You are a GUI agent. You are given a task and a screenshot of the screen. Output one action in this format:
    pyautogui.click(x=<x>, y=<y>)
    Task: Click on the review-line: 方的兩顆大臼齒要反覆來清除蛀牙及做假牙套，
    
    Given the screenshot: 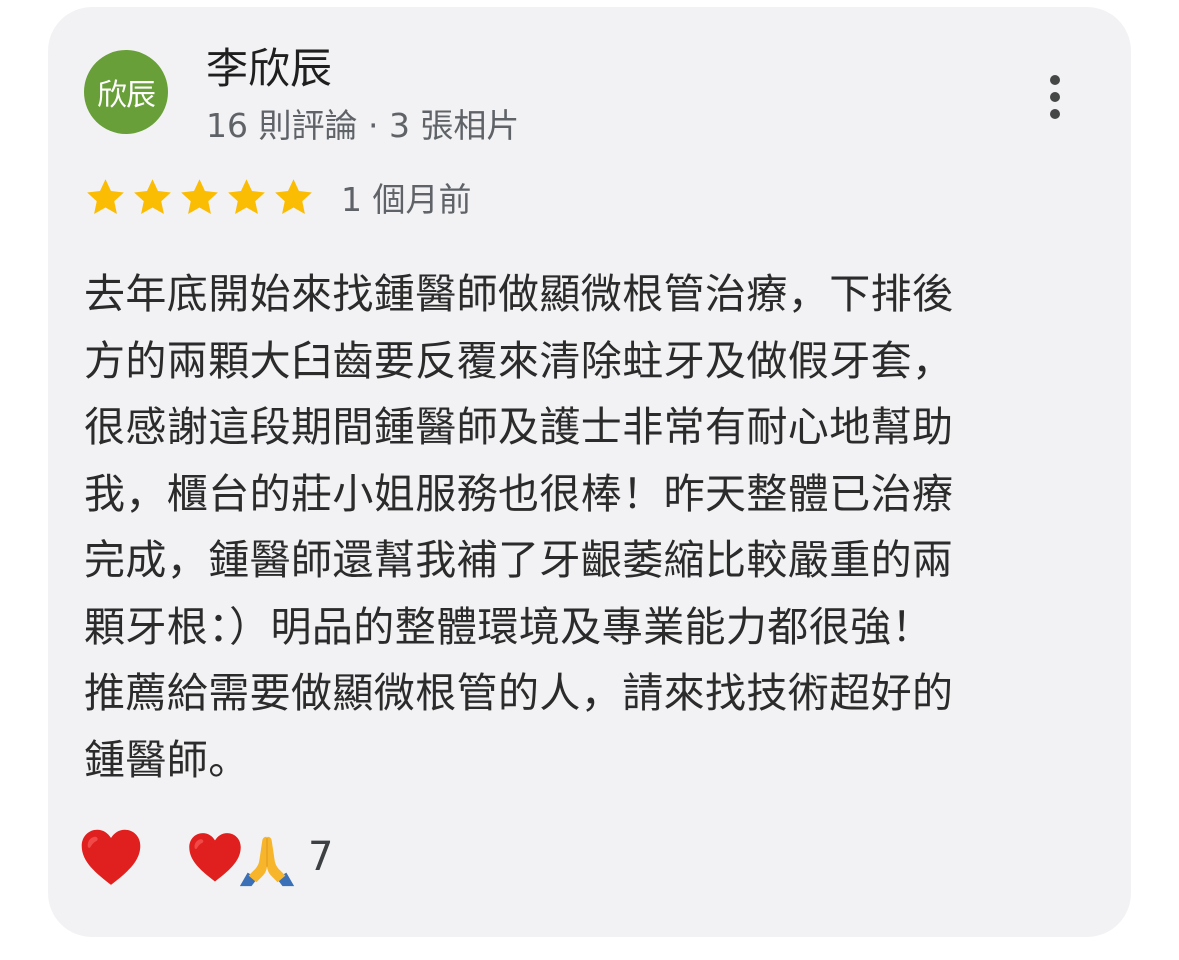 What is the action you would take?
    pyautogui.click(x=519, y=360)
    